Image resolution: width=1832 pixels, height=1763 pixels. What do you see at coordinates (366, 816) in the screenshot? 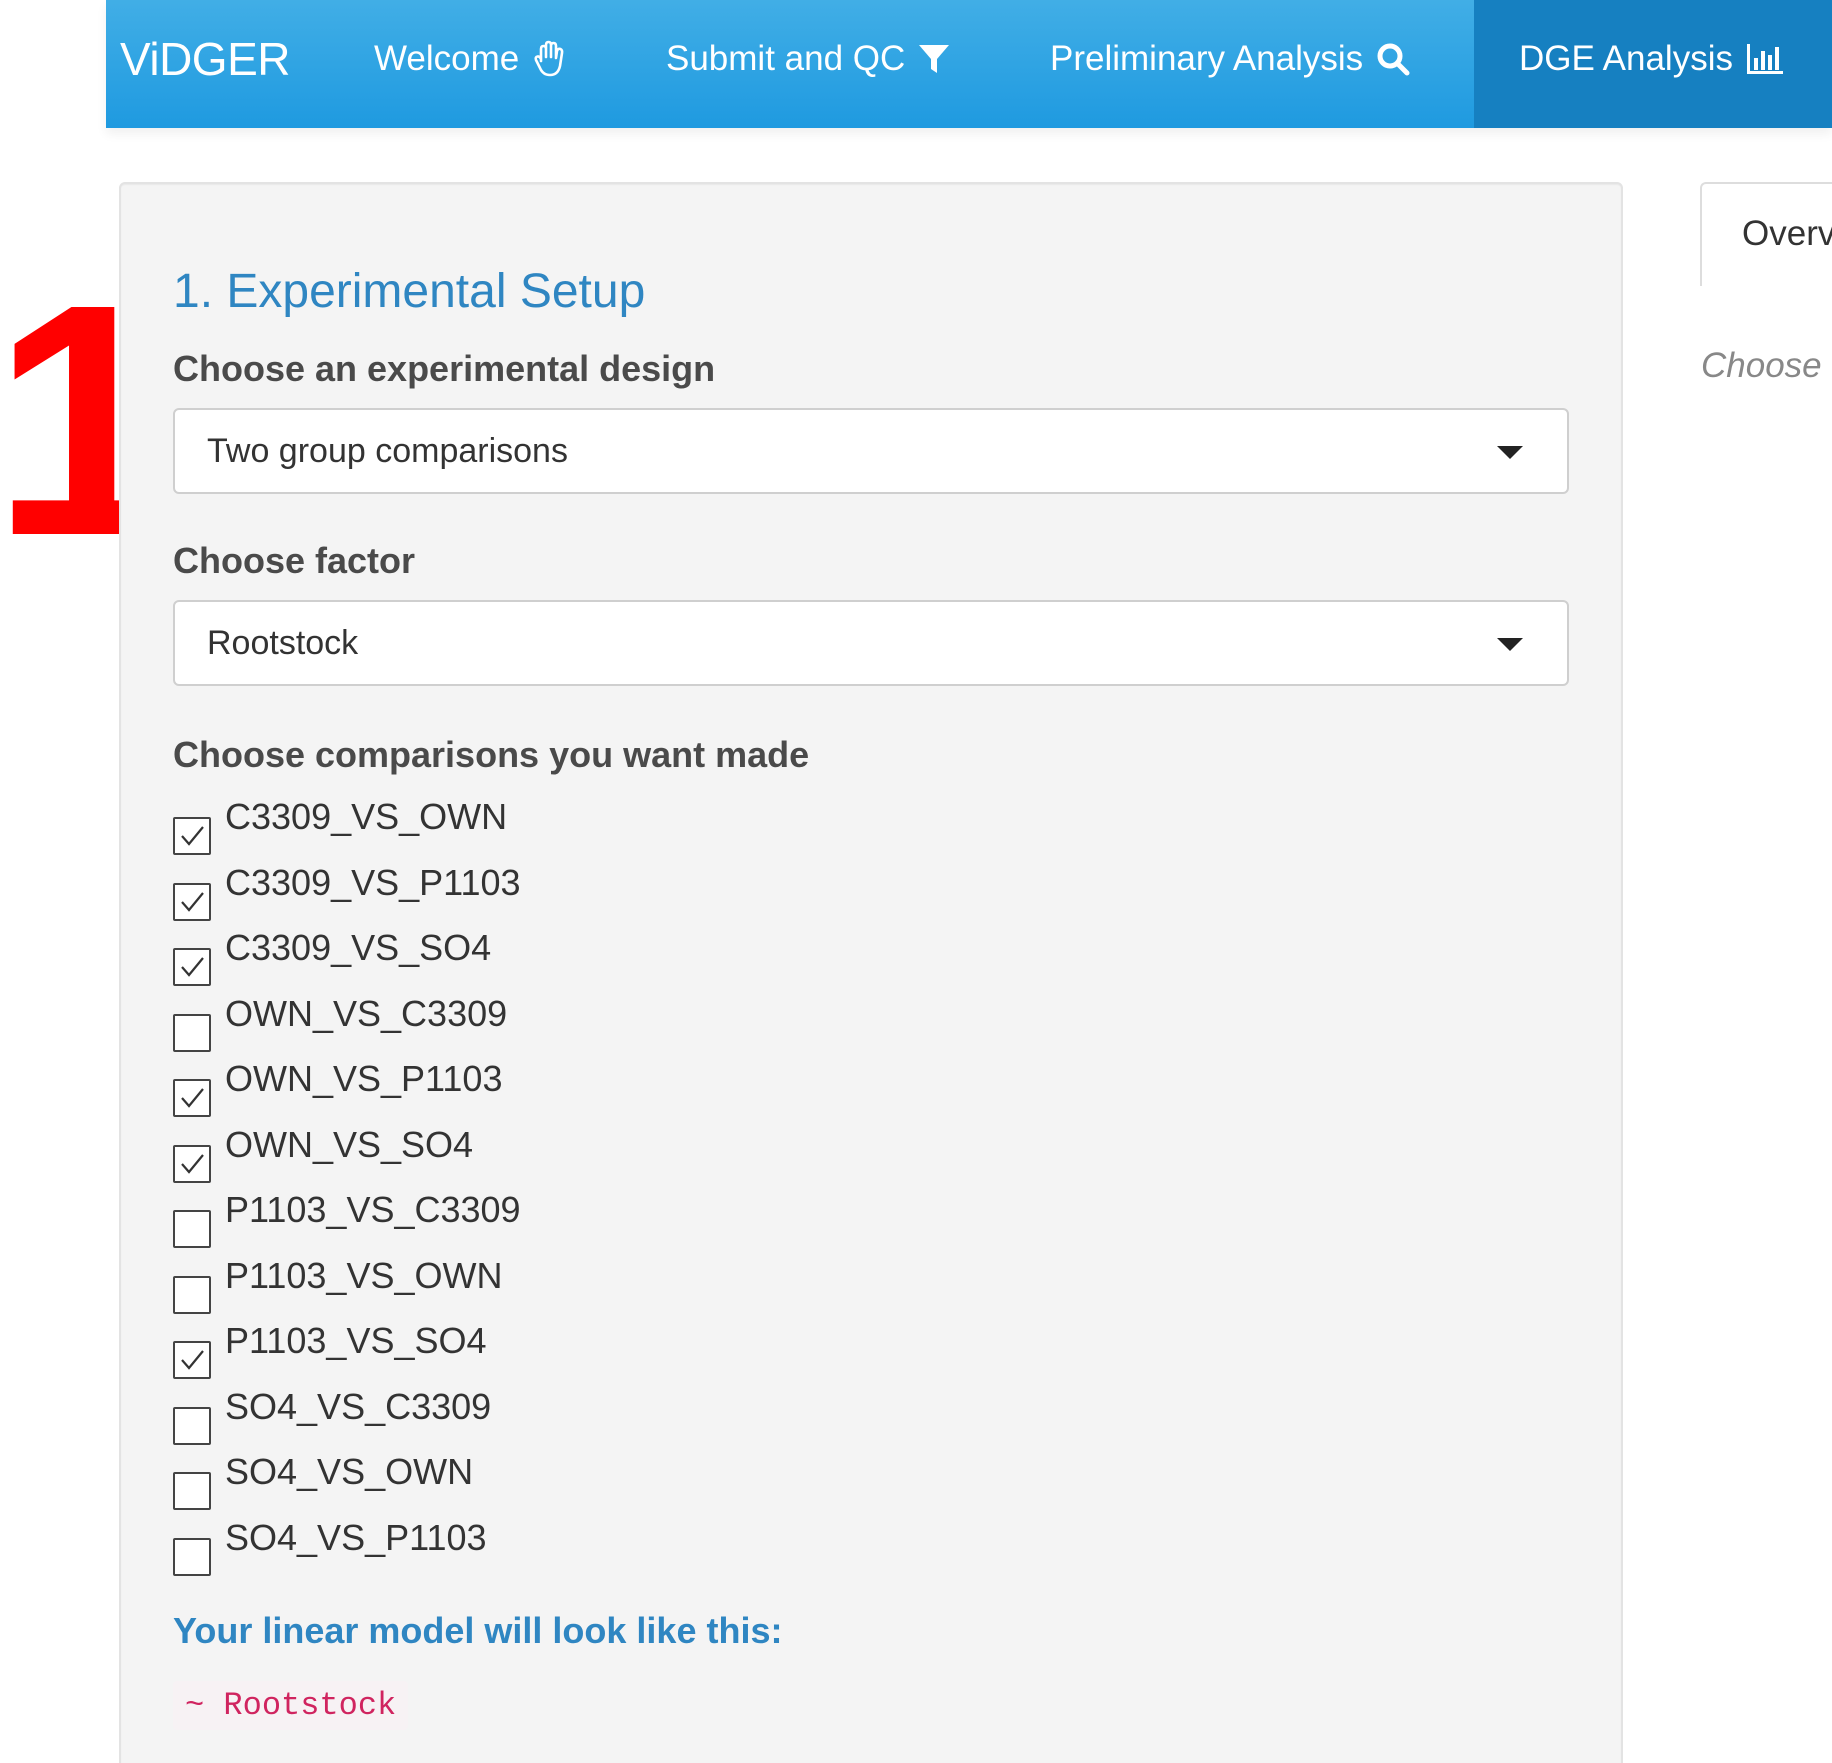
I see `comparison-label: C3309_VS_OWN` at bounding box center [366, 816].